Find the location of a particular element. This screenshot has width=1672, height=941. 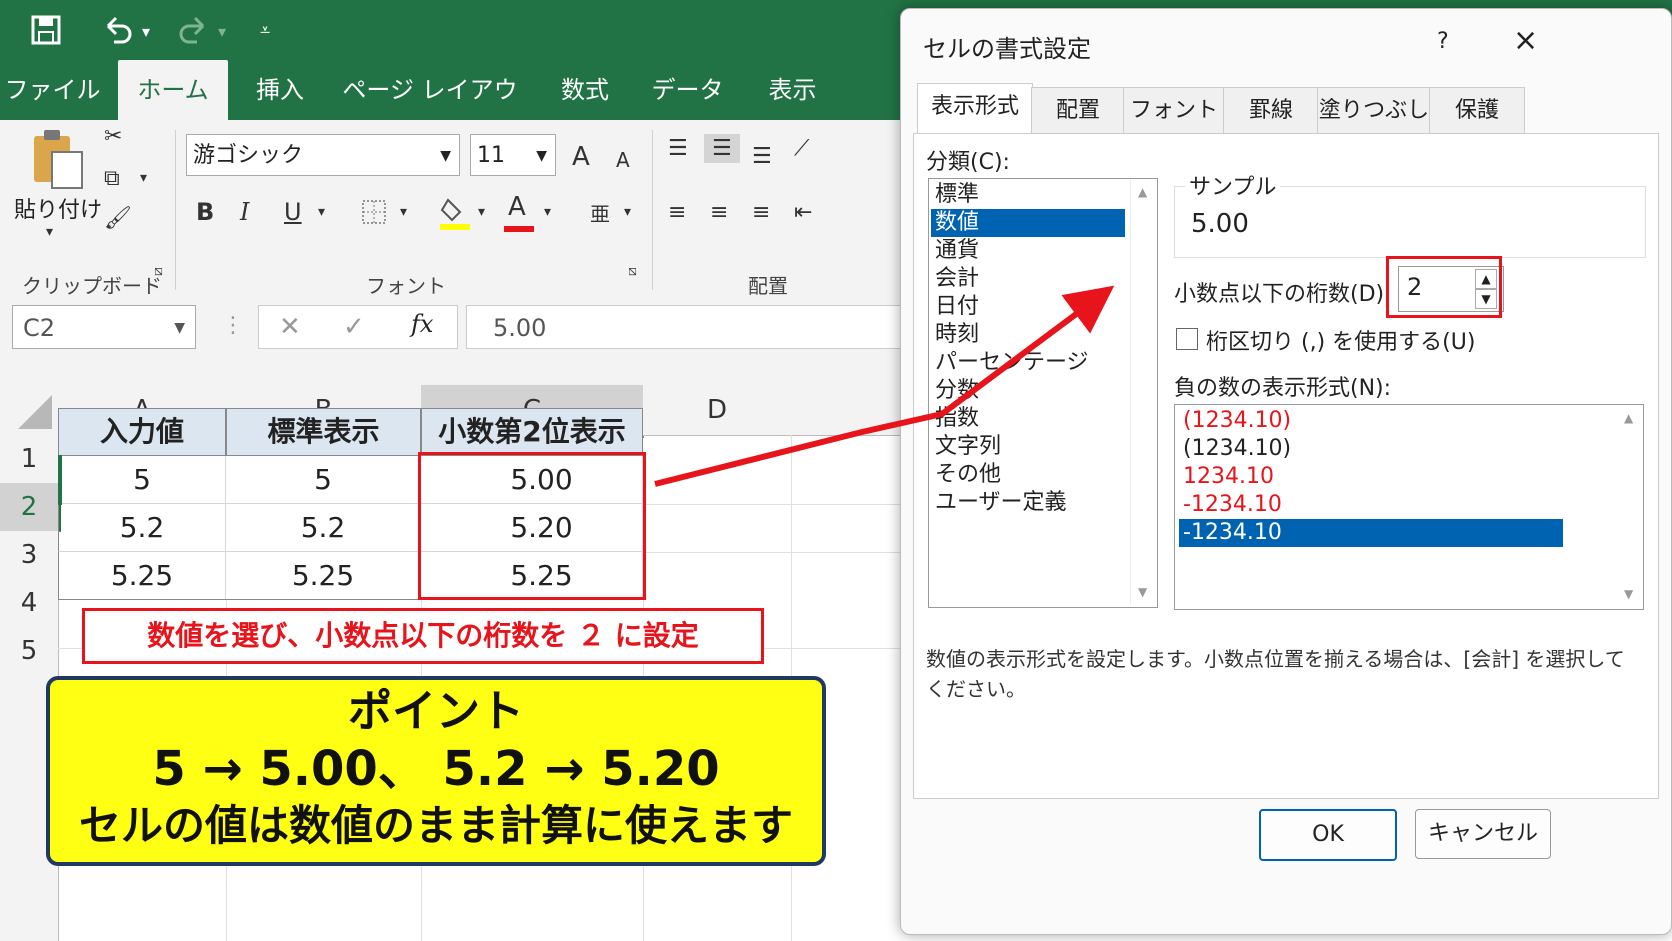

callout-arrow is located at coordinates (884, 386).